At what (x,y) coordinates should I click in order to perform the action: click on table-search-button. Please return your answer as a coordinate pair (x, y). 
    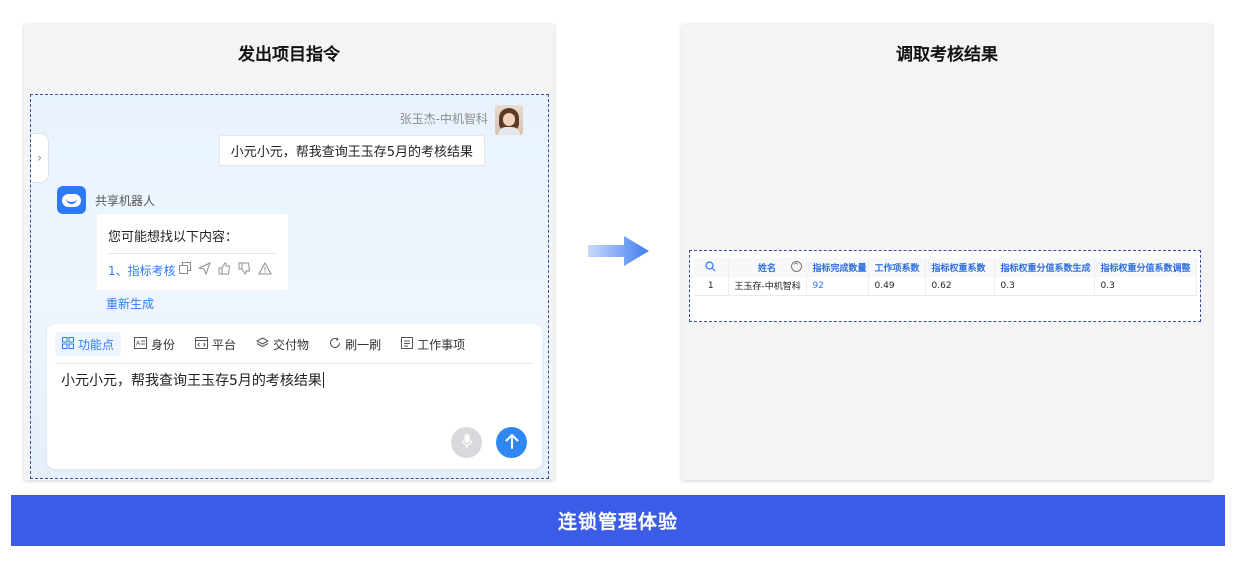
    Looking at the image, I should click on (711, 267).